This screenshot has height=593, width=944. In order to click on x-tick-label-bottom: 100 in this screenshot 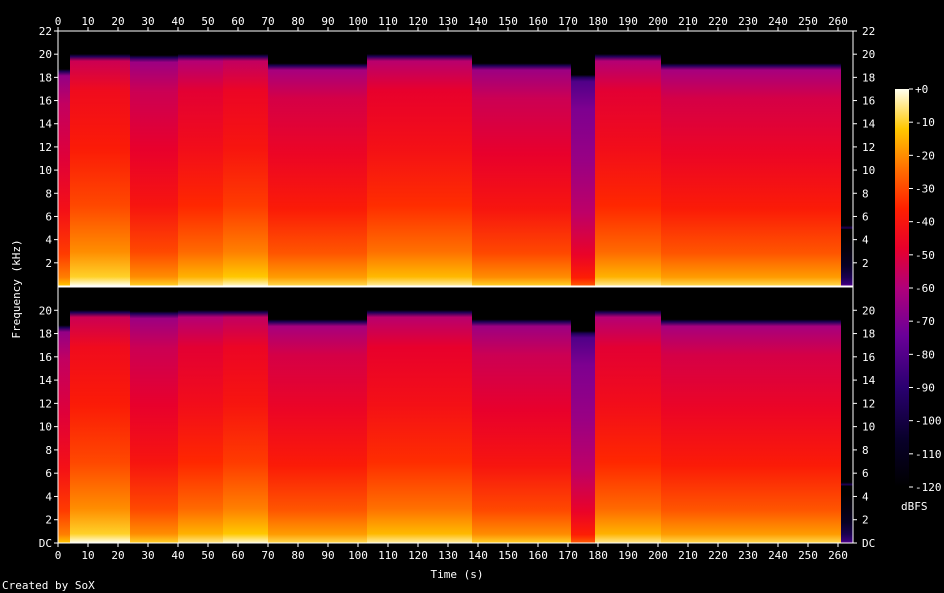, I will do `click(358, 555)`.